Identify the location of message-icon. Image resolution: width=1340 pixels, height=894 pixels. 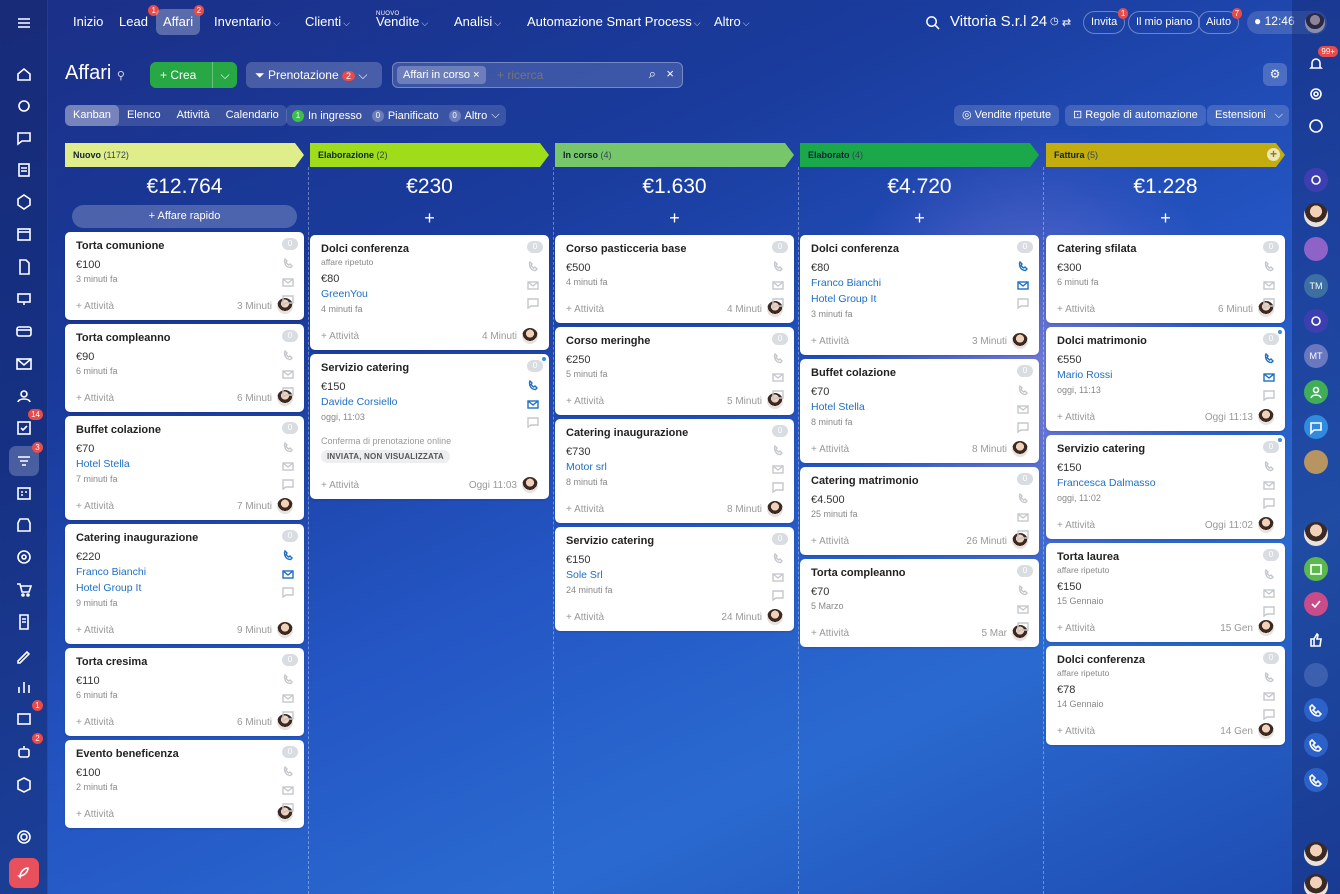
(1316, 427).